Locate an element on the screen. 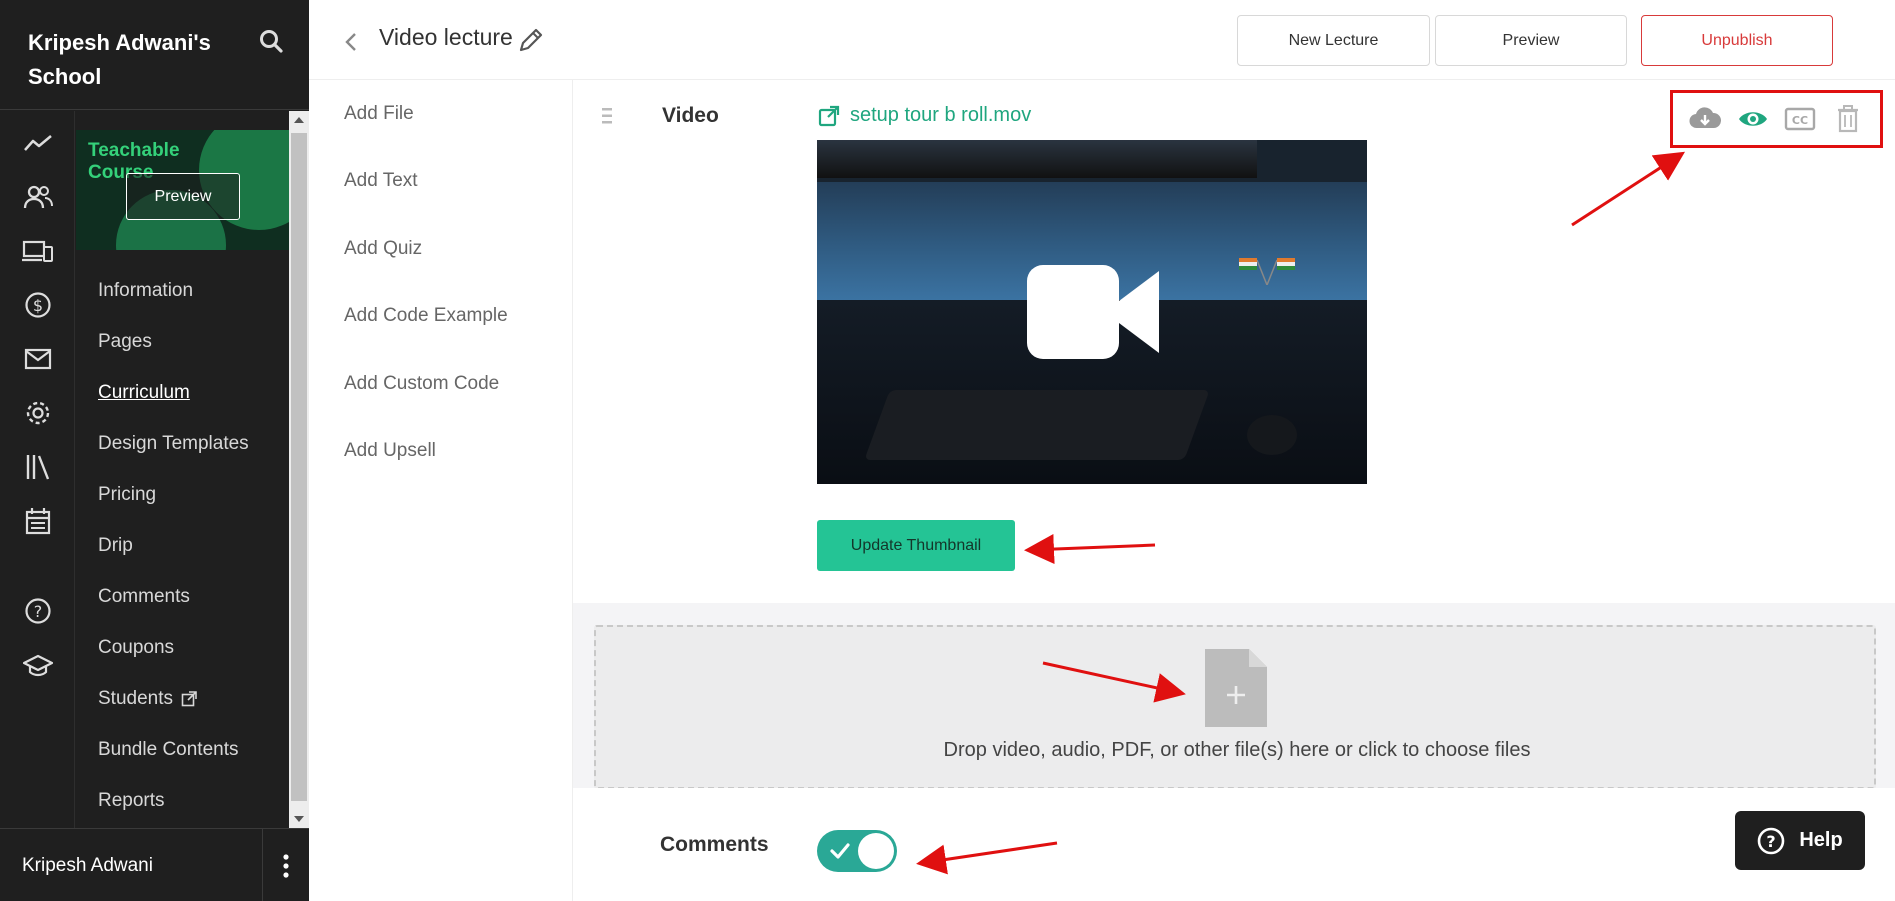 The height and width of the screenshot is (901, 1895). sidebar-scrollbar is located at coordinates (299, 469).